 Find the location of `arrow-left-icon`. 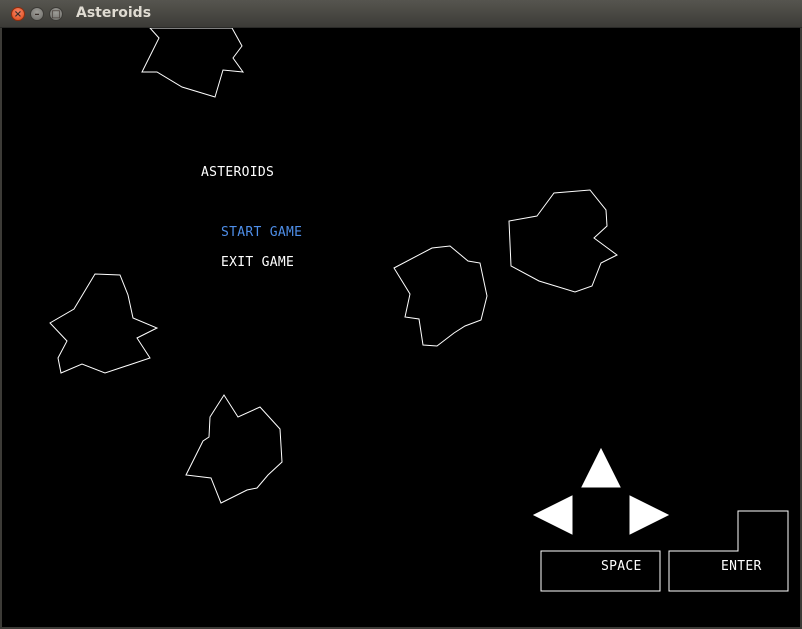

arrow-left-icon is located at coordinates (552, 515).